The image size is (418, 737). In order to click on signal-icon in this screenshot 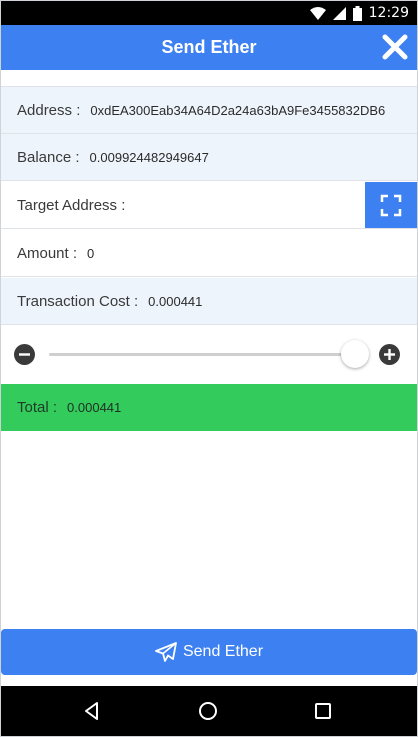, I will do `click(339, 13)`.